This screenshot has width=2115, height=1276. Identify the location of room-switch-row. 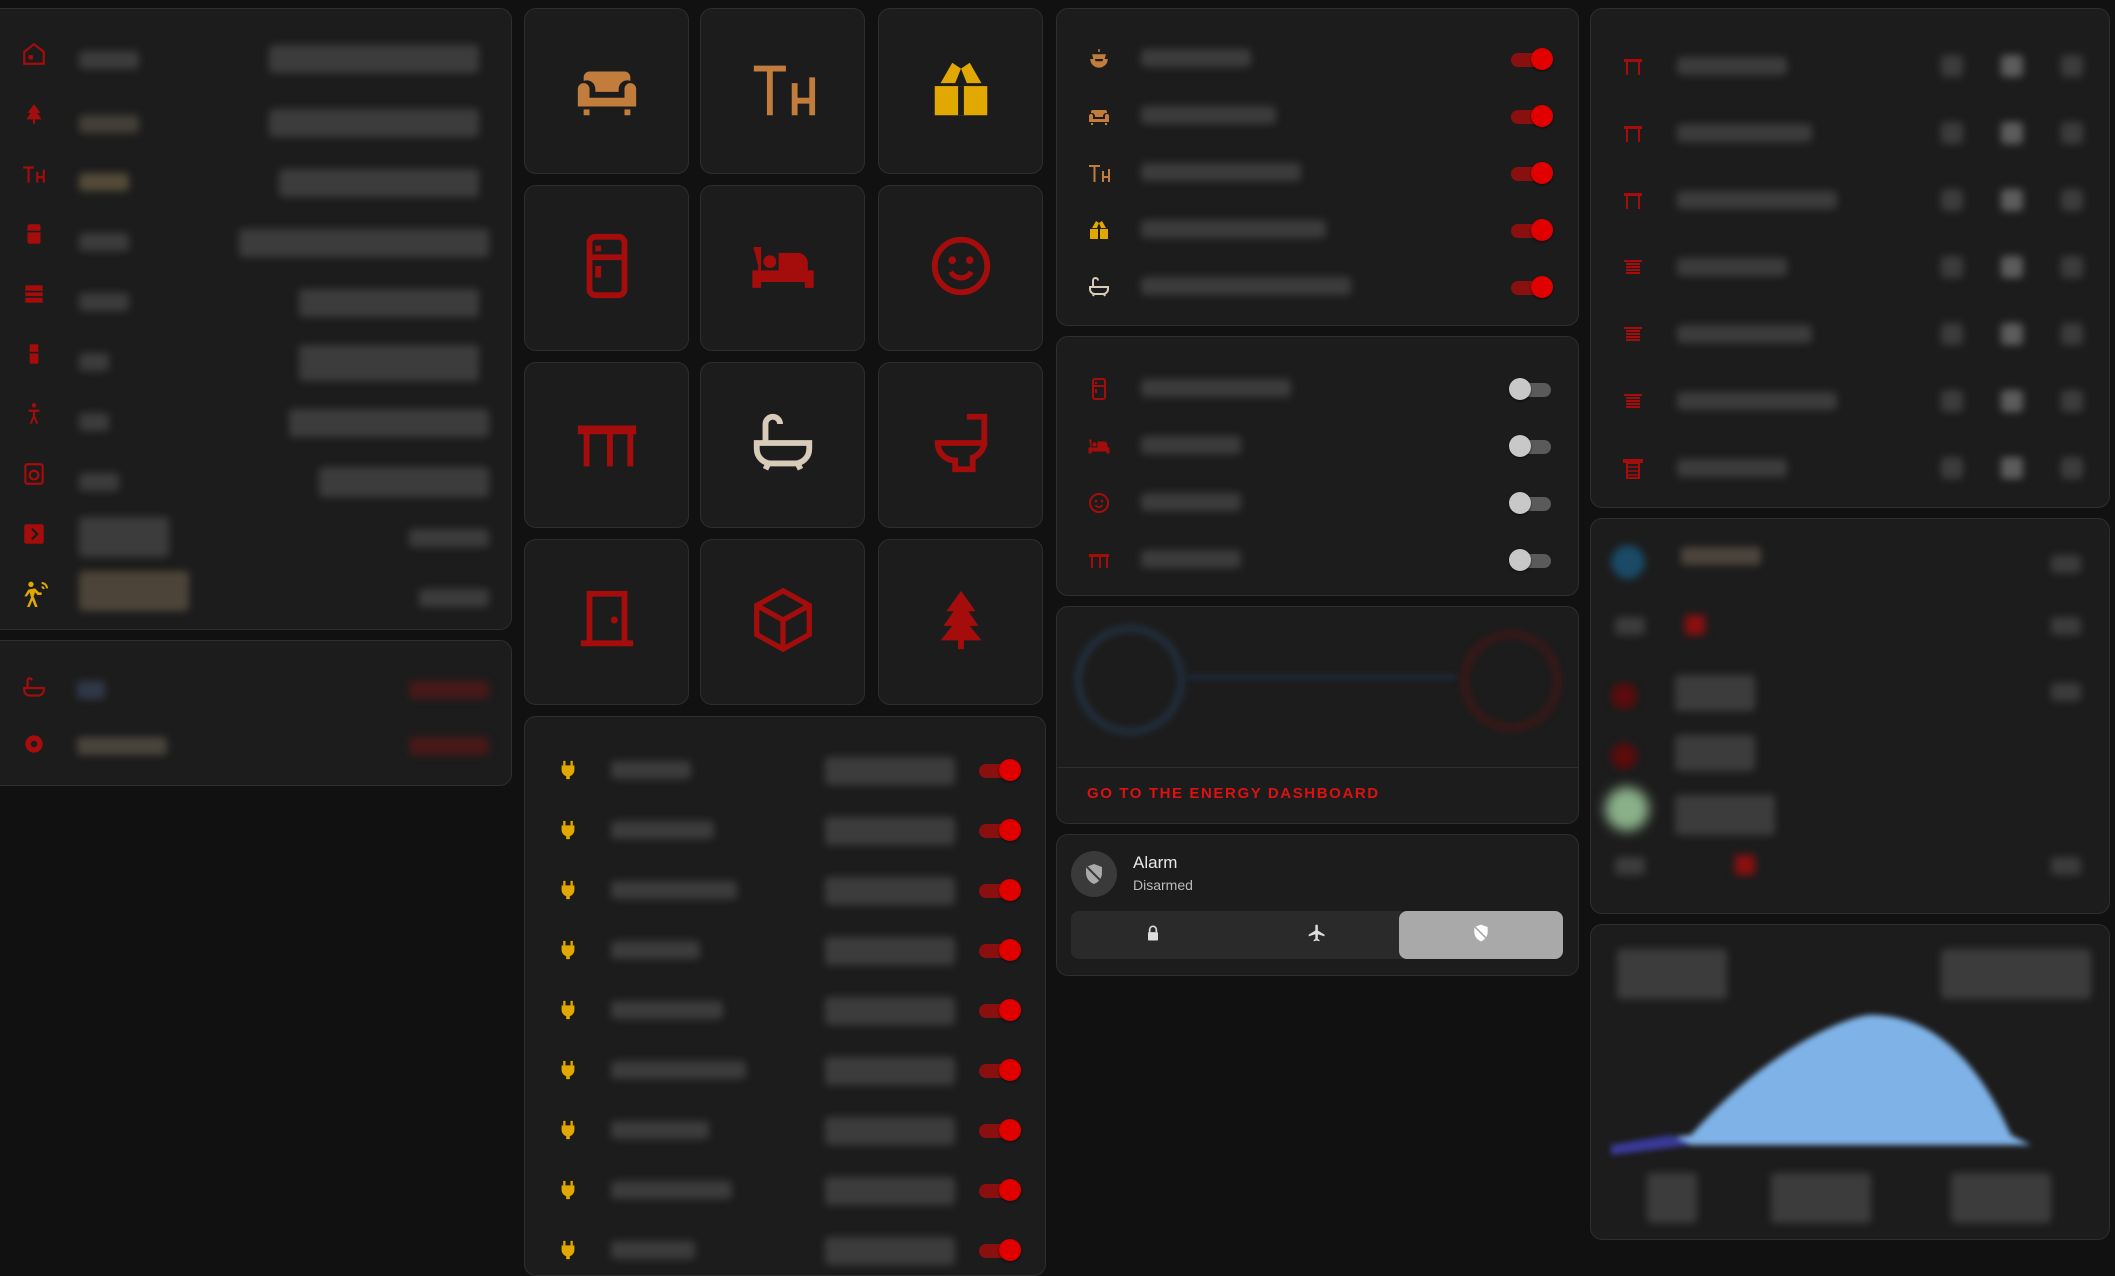
(1317, 446).